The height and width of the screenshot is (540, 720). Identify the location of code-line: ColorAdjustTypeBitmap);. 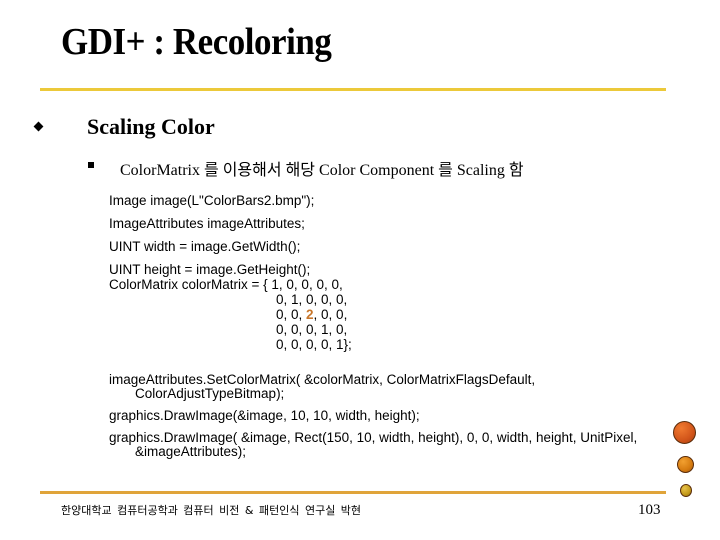
(210, 393).